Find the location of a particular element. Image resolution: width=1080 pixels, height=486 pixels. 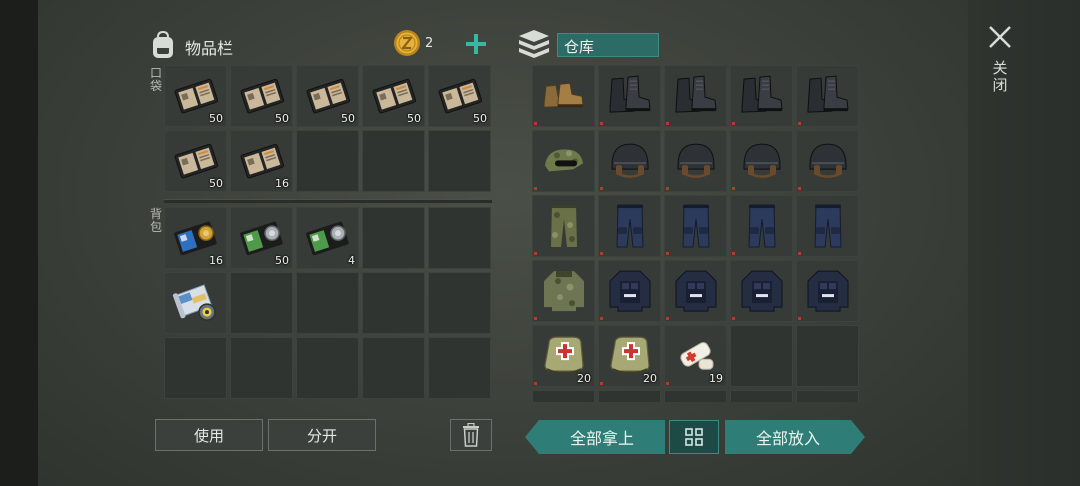

backpack-slot: 16 is located at coordinates (195, 238).